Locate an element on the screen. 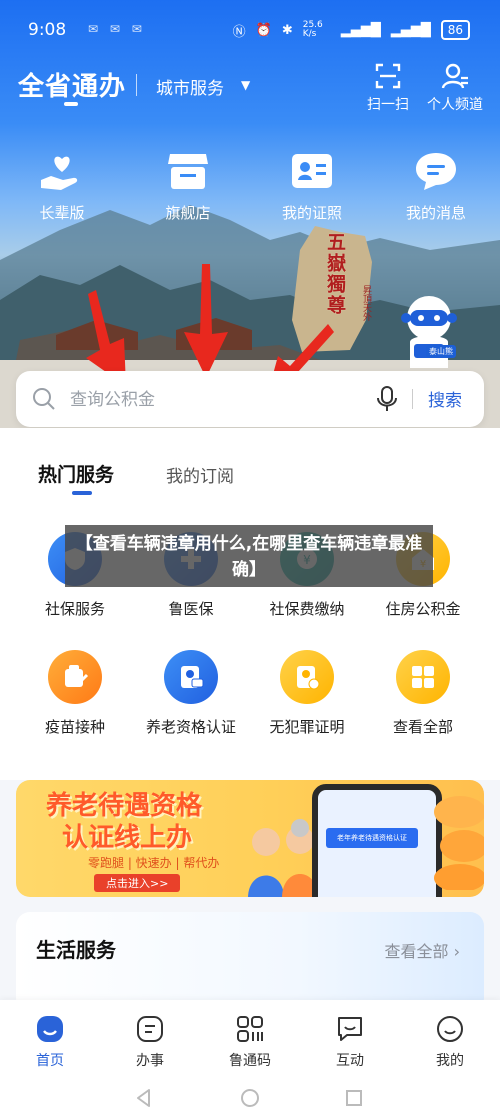 This screenshot has height=1114, width=500. scan-button: 扫一扫 is located at coordinates (388, 88).